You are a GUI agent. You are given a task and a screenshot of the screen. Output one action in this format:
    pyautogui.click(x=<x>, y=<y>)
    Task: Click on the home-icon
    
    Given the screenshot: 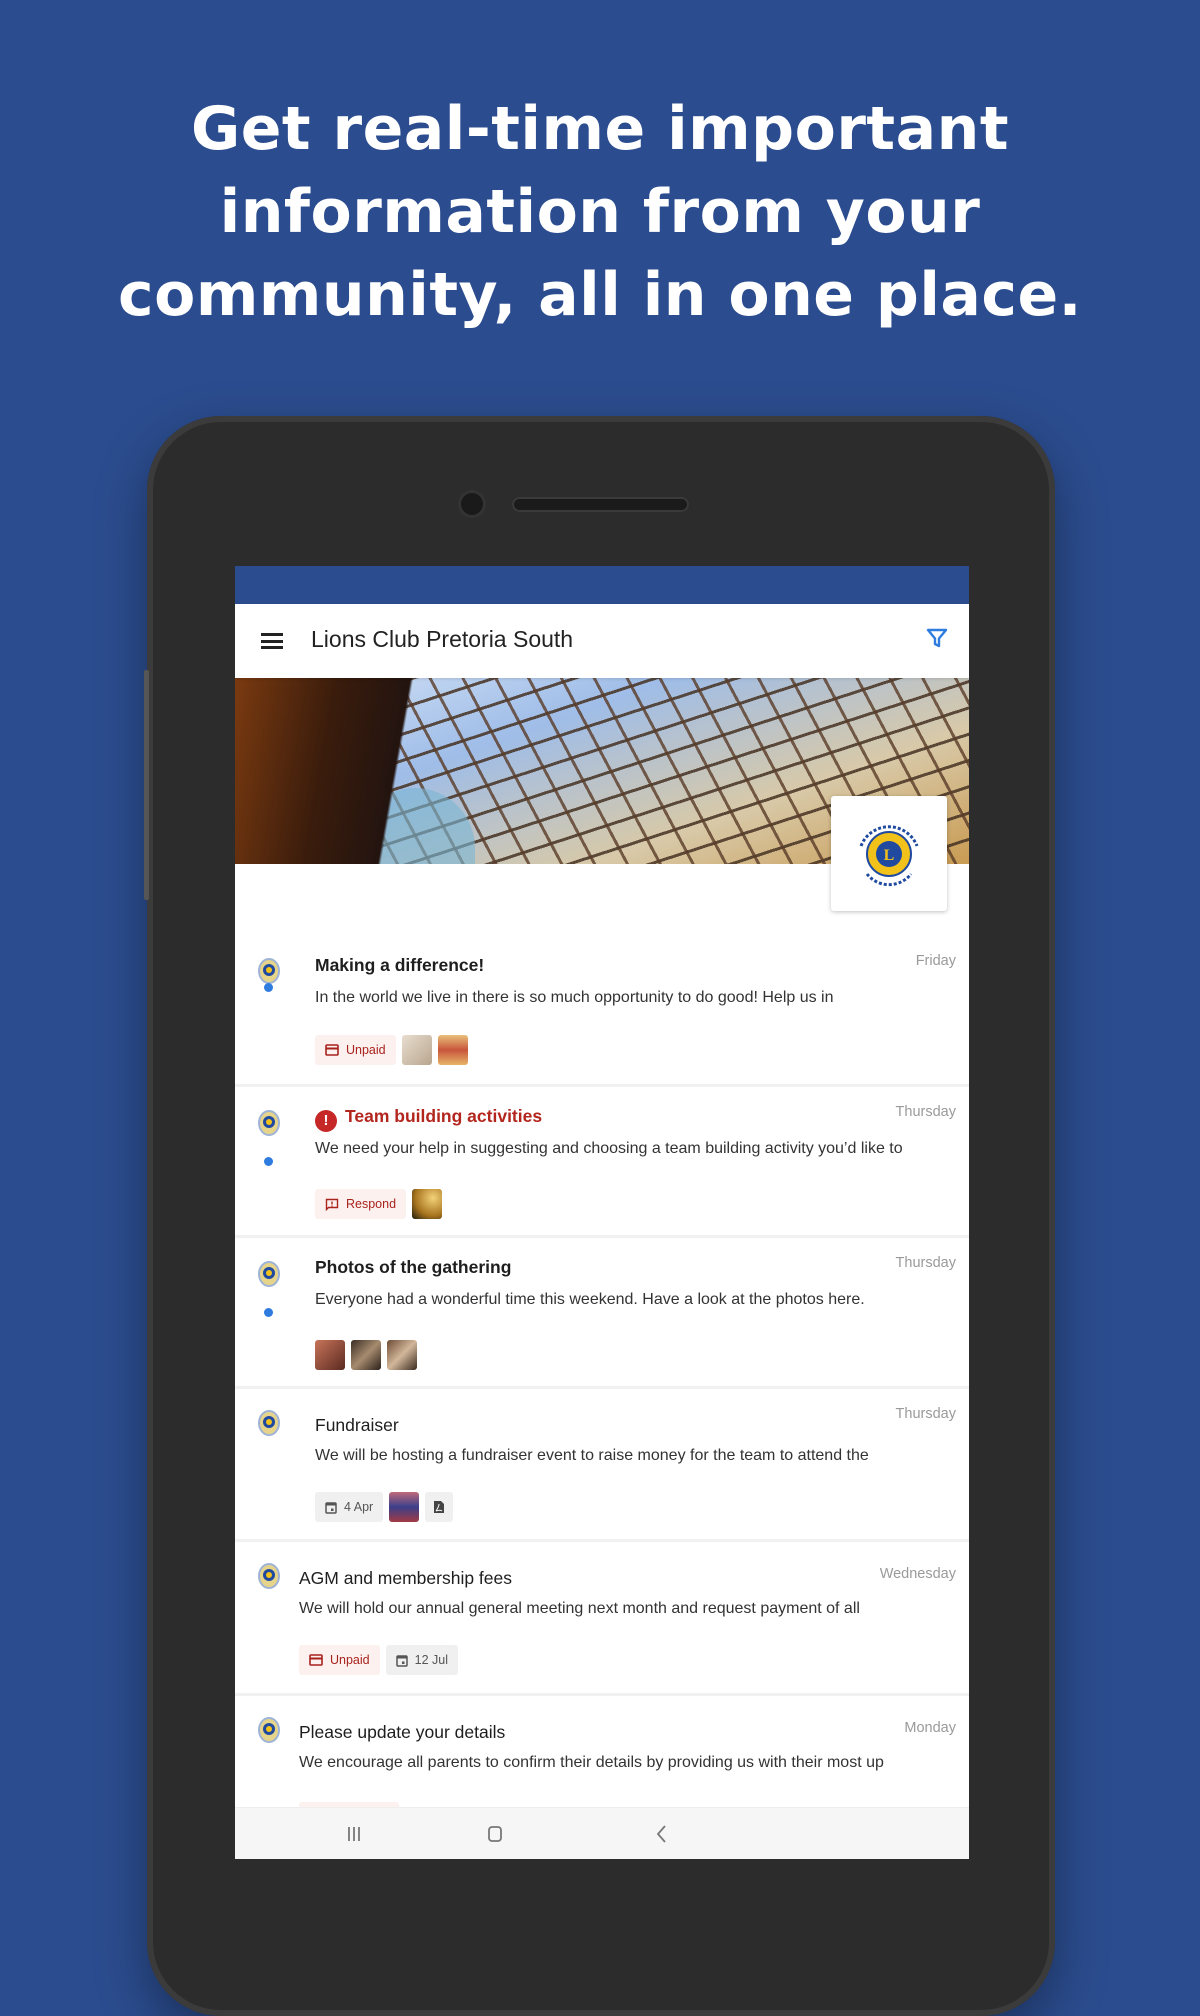 What is the action you would take?
    pyautogui.click(x=495, y=1834)
    